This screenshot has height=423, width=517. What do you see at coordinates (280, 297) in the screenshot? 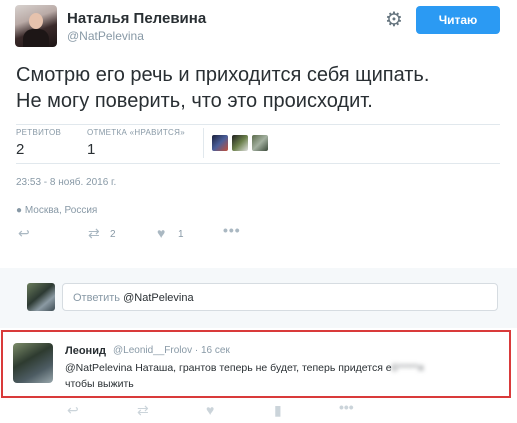
I see `reply-input: Ответить @NatPelevina` at bounding box center [280, 297].